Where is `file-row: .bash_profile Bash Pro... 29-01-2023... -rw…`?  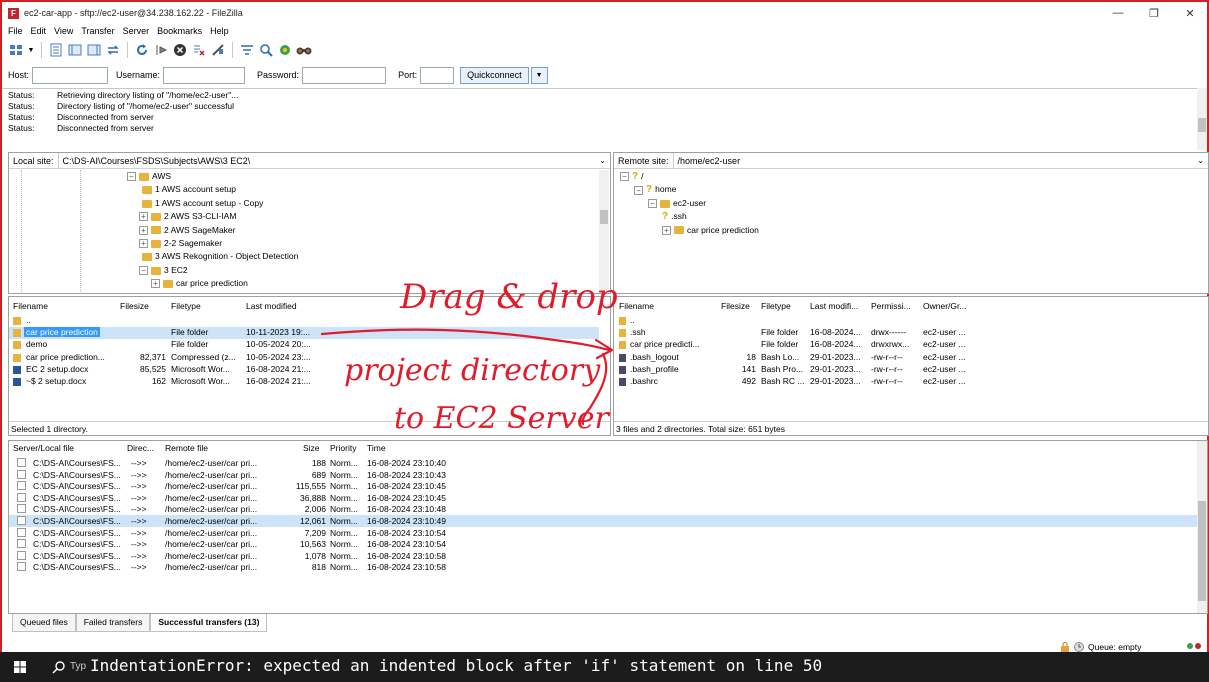 file-row: .bash_profile Bash Pro... 29-01-2023... -rw… is located at coordinates (909, 370).